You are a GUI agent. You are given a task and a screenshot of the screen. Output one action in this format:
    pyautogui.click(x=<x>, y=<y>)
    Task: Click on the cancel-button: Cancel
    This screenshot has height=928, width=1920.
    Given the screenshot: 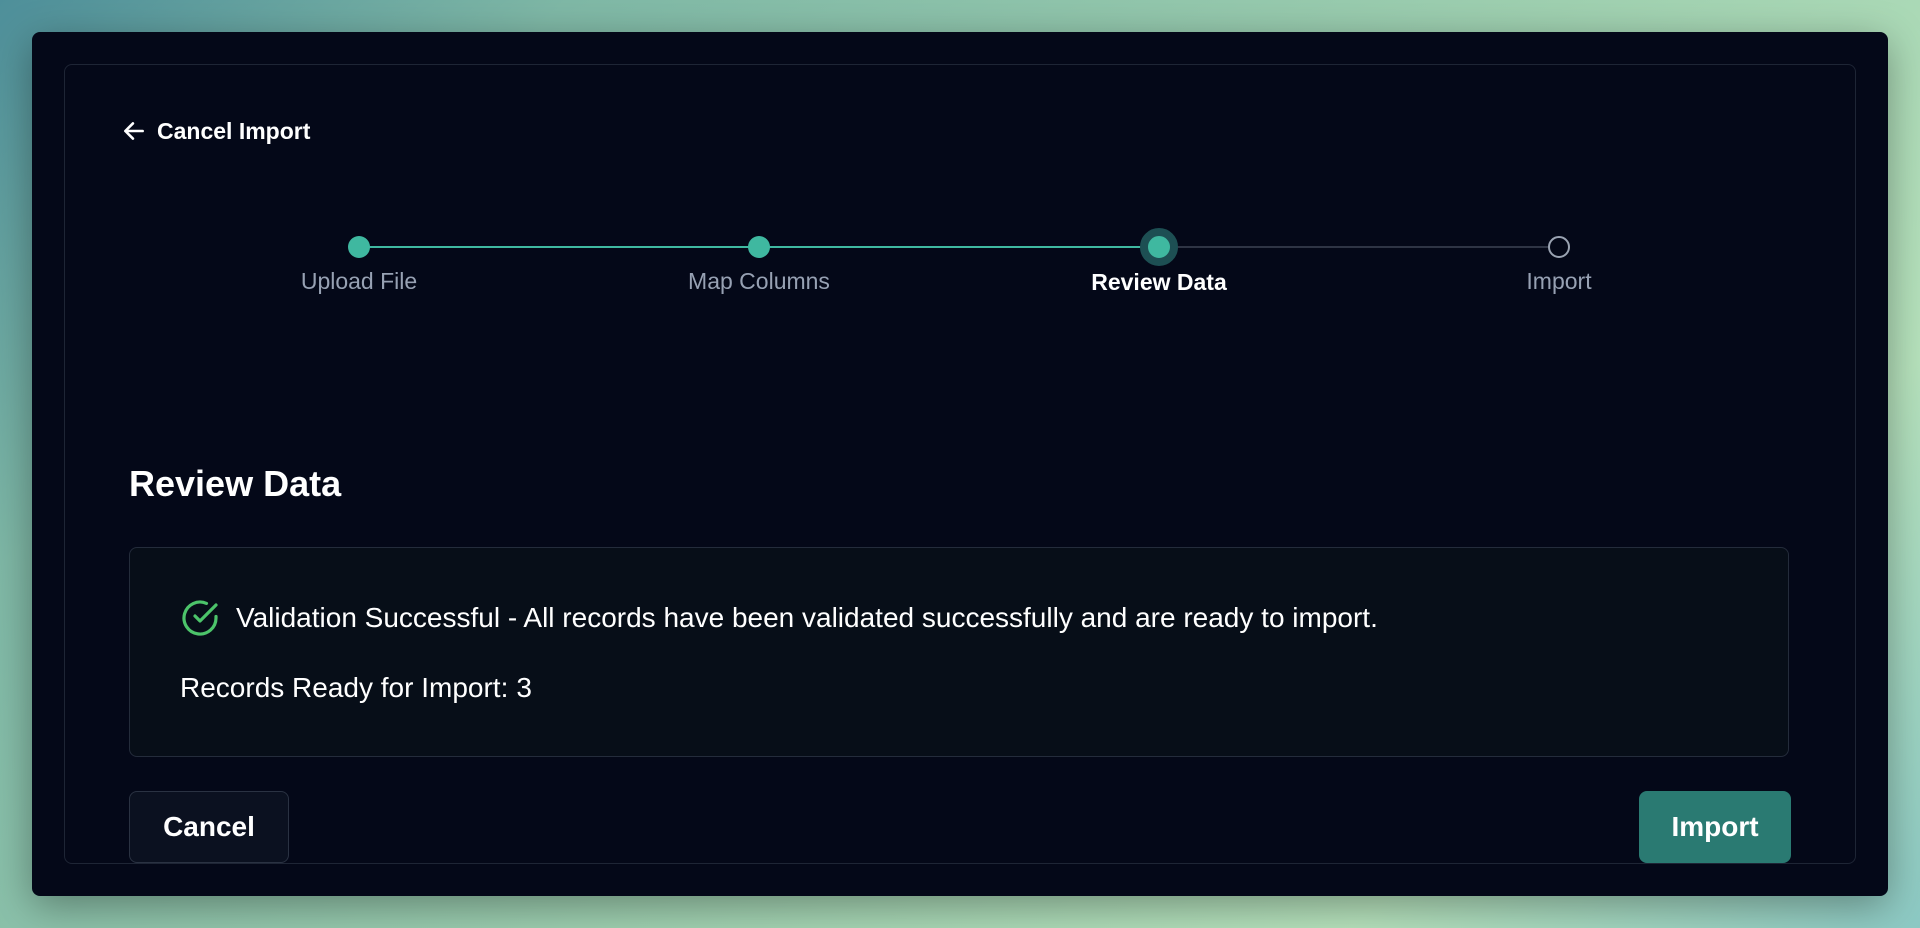 What is the action you would take?
    pyautogui.click(x=209, y=827)
    